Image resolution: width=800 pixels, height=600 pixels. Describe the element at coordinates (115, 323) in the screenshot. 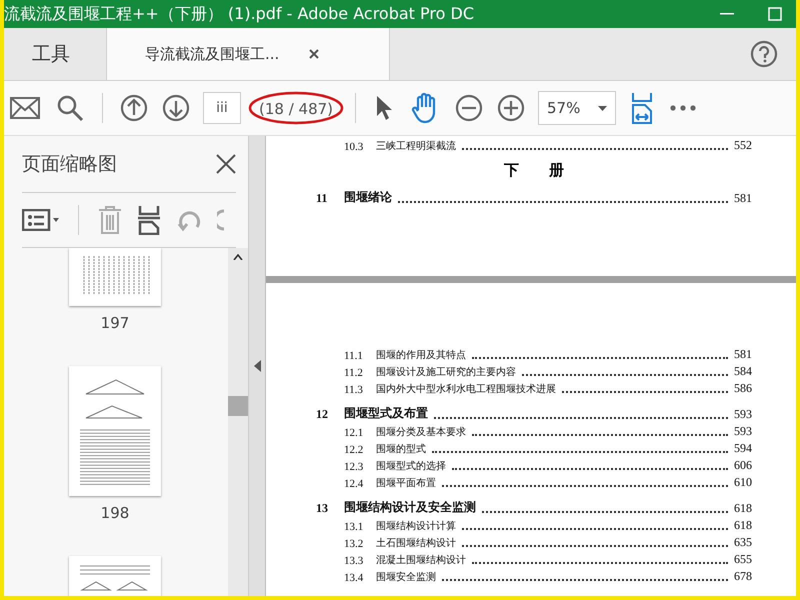

I see `page-label: 197` at that location.